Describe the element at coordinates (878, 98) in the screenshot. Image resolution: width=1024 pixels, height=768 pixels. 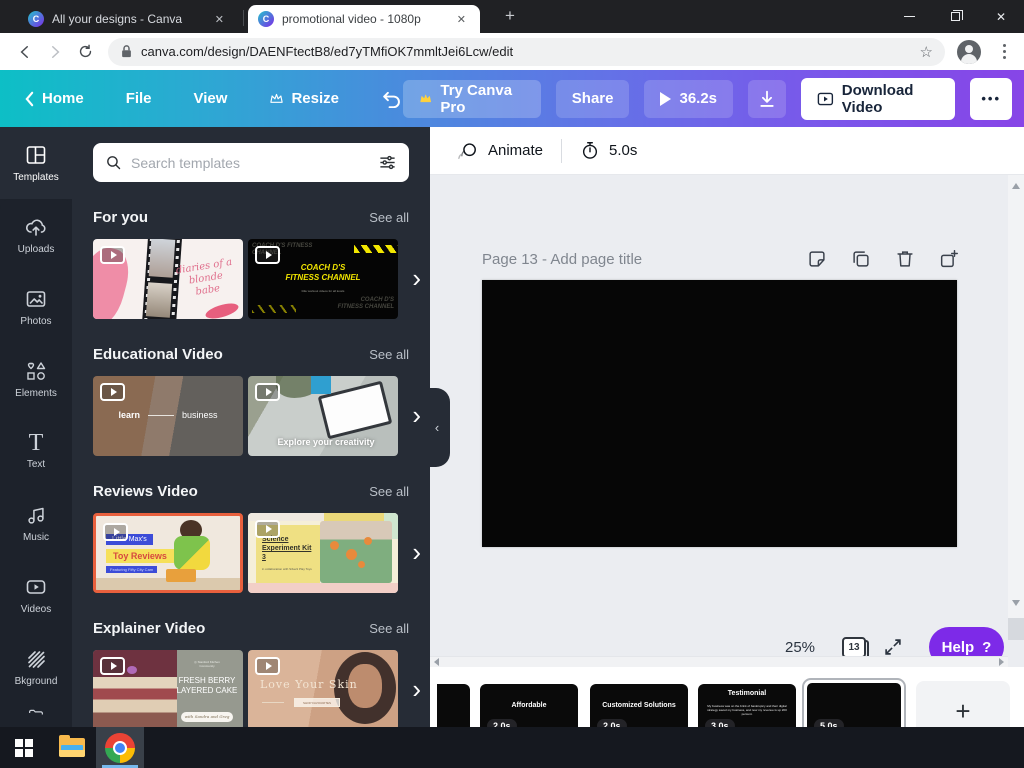
I see `download-video-button: Download Video` at that location.